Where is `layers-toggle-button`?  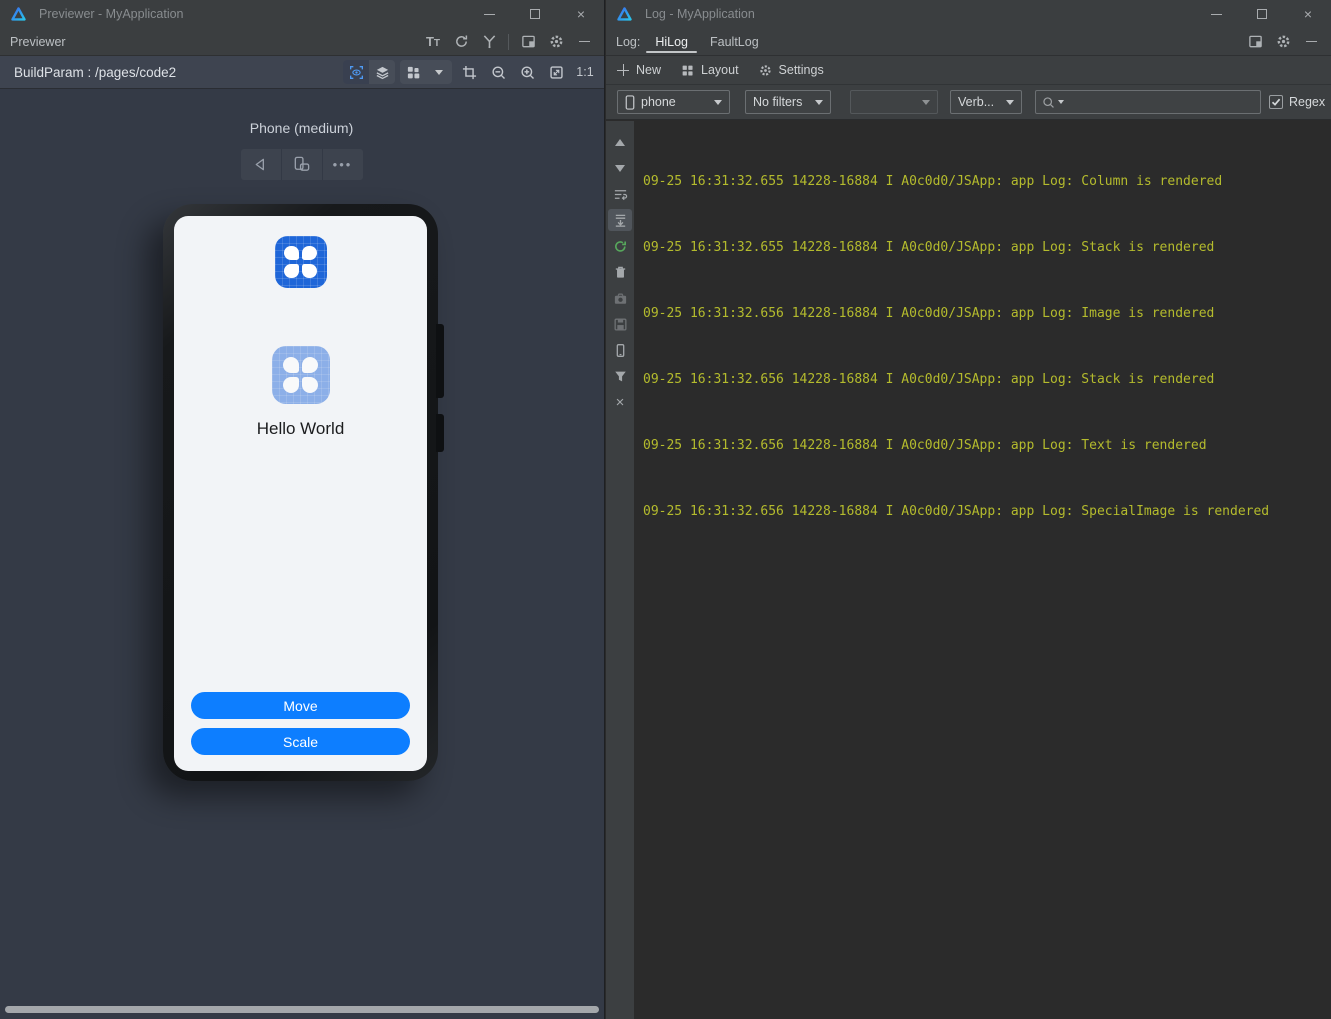 layers-toggle-button is located at coordinates (382, 72).